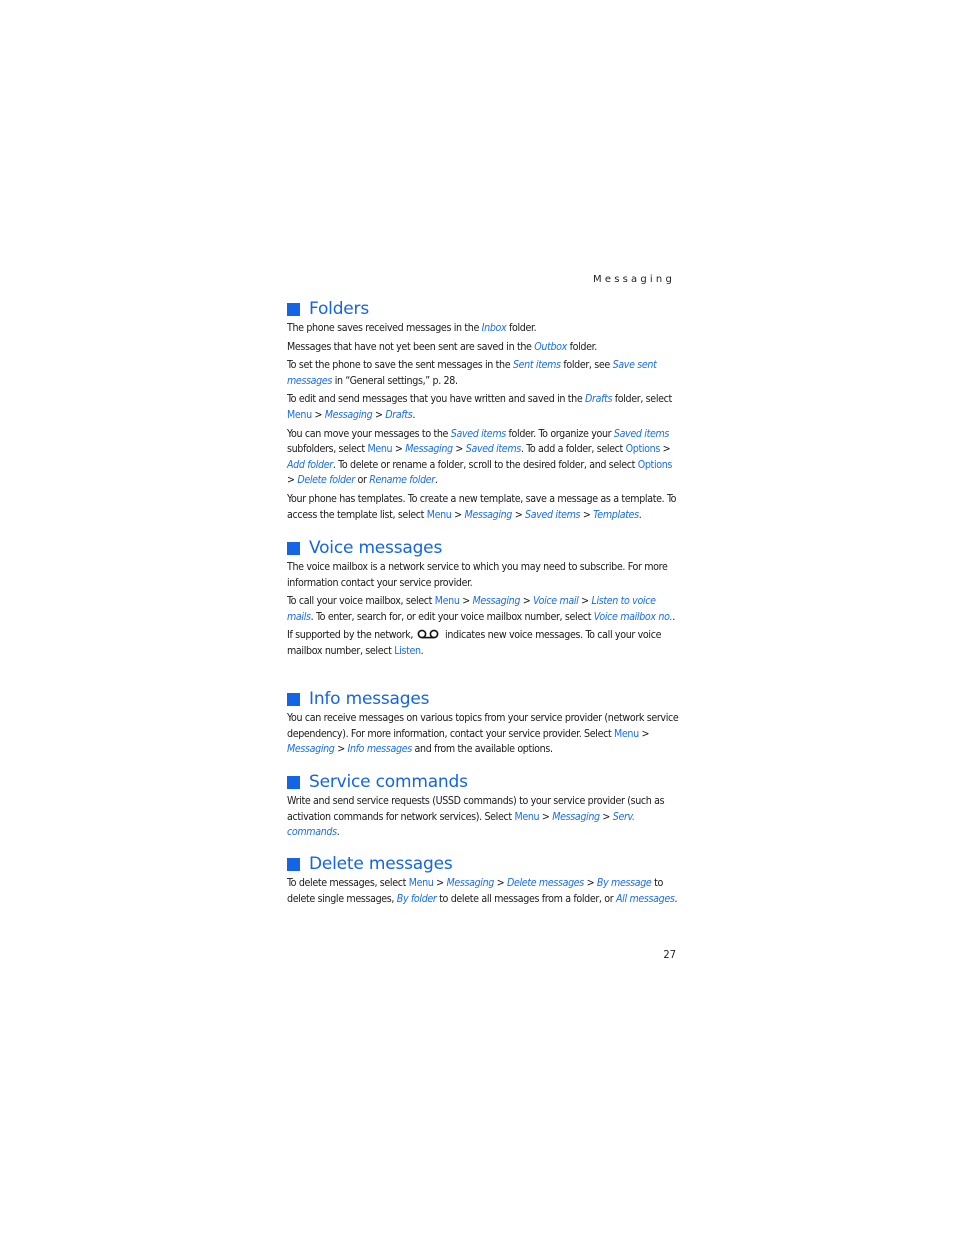  What do you see at coordinates (483, 782) in the screenshot?
I see `section-heading-service-commands: Service commands` at bounding box center [483, 782].